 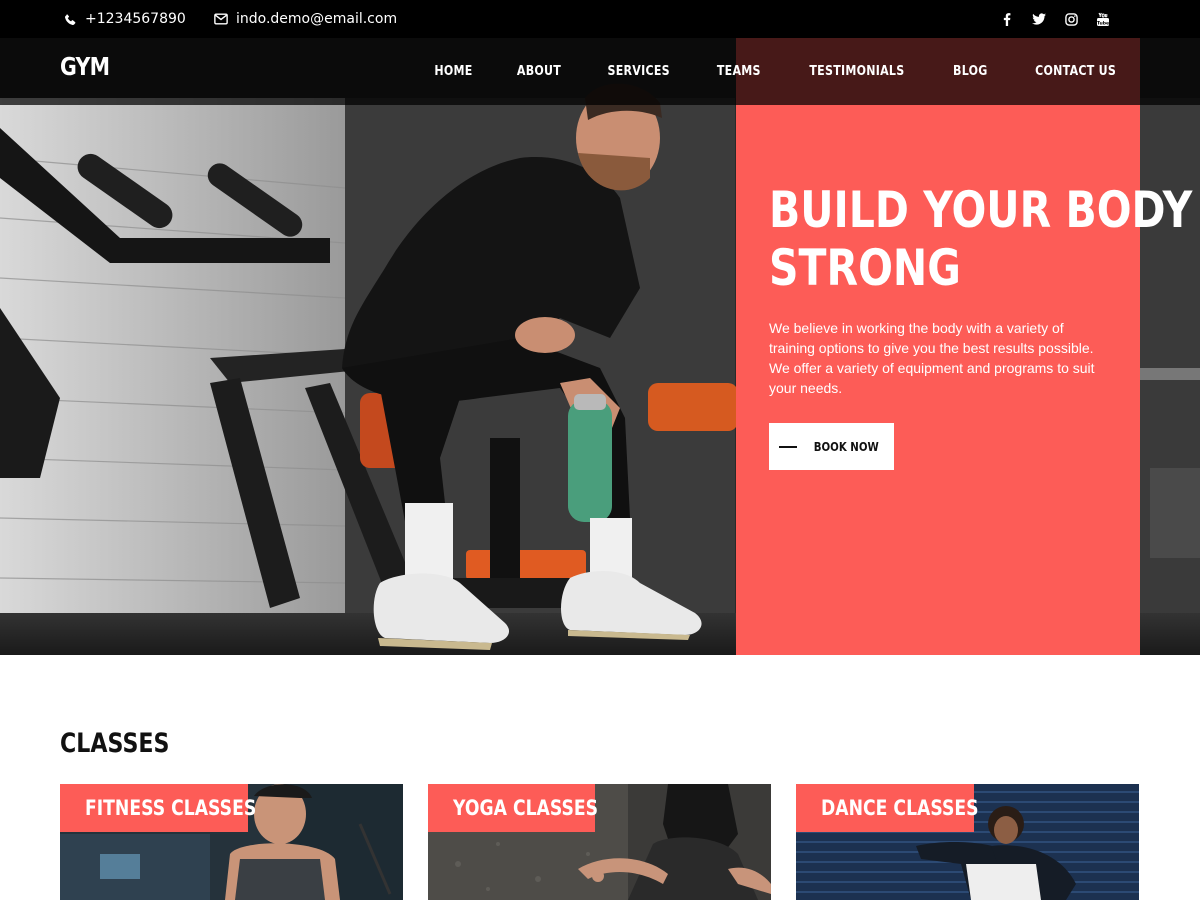 I want to click on social-links: Tube, so click(x=1055, y=19).